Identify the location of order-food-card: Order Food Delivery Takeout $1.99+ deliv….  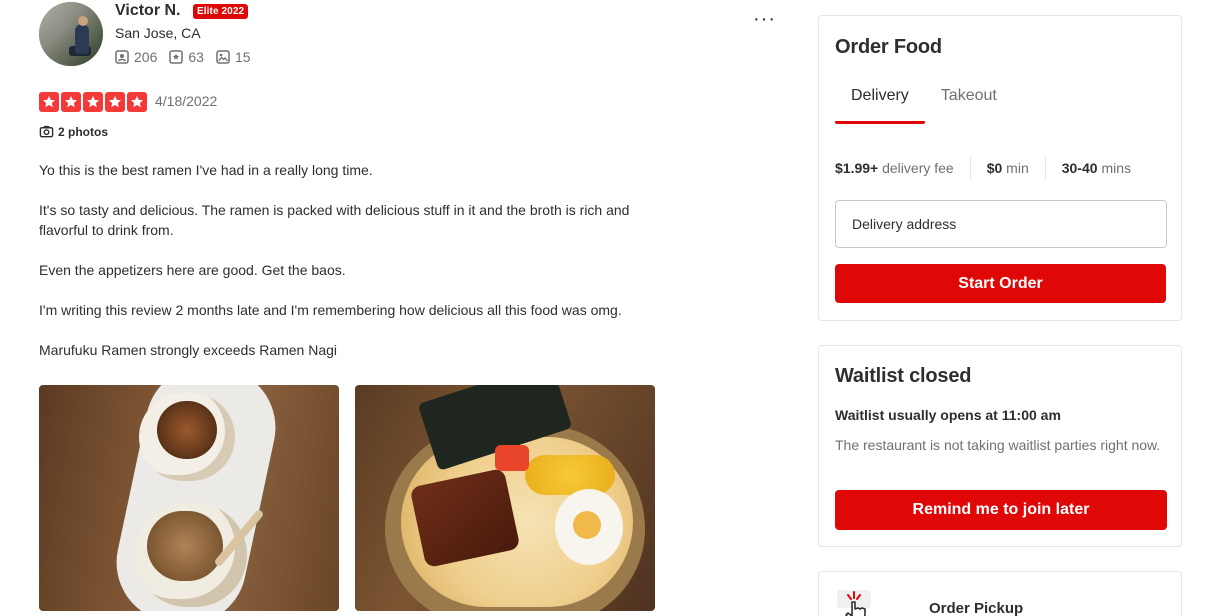
(1000, 168).